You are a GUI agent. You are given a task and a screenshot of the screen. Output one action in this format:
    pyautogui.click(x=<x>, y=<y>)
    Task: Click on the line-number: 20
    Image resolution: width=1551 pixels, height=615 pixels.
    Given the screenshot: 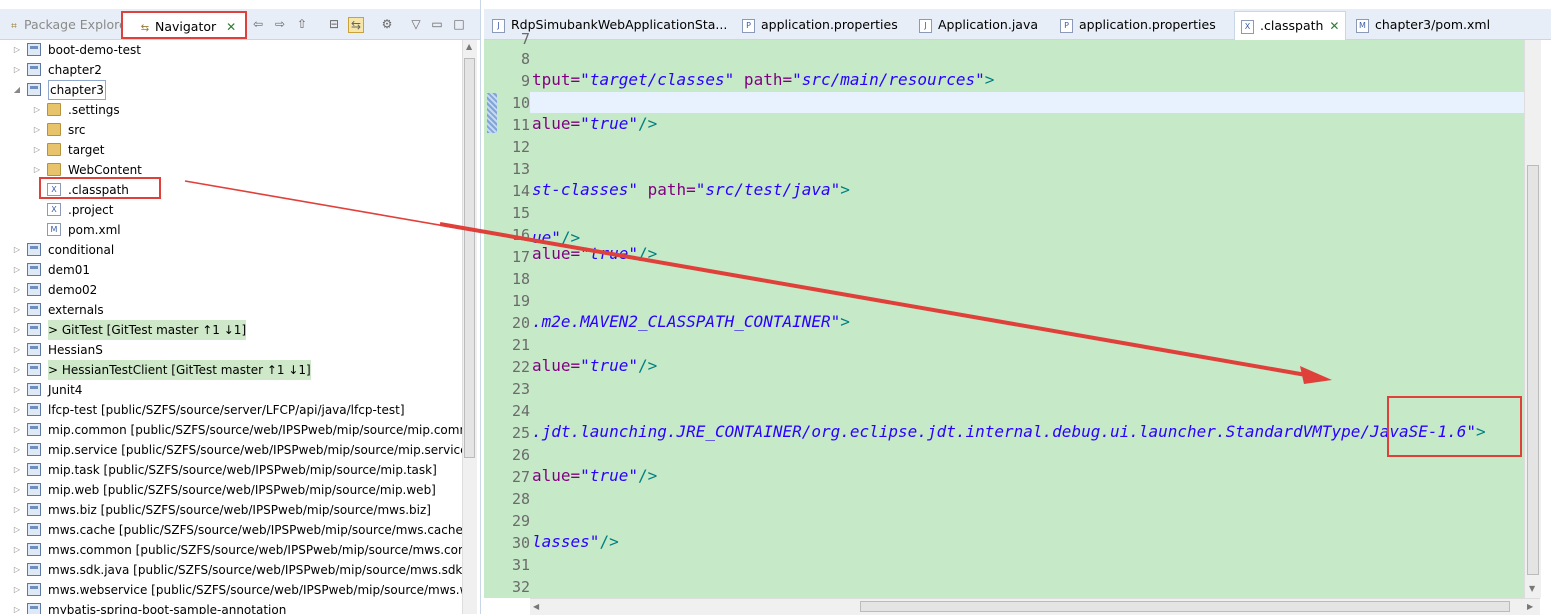 What is the action you would take?
    pyautogui.click(x=520, y=323)
    